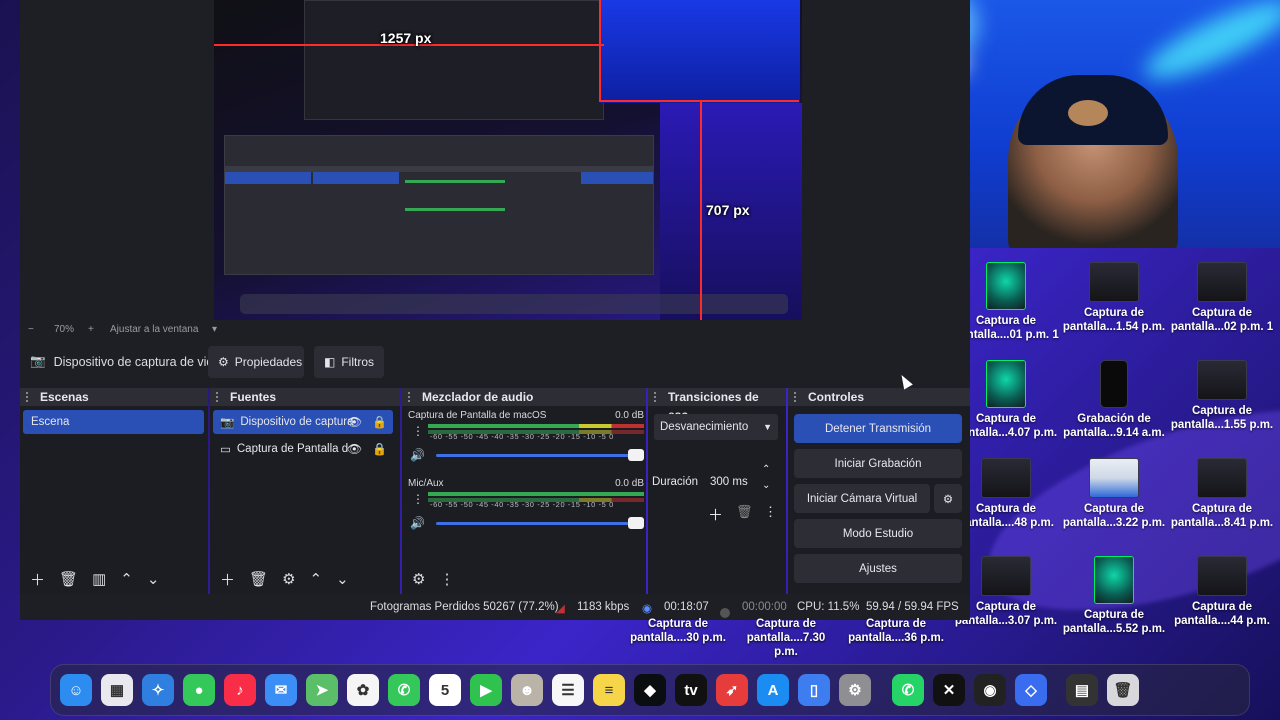 The height and width of the screenshot is (720, 1280). Describe the element at coordinates (814, 690) in the screenshot. I see `files-icon: ▯` at that location.